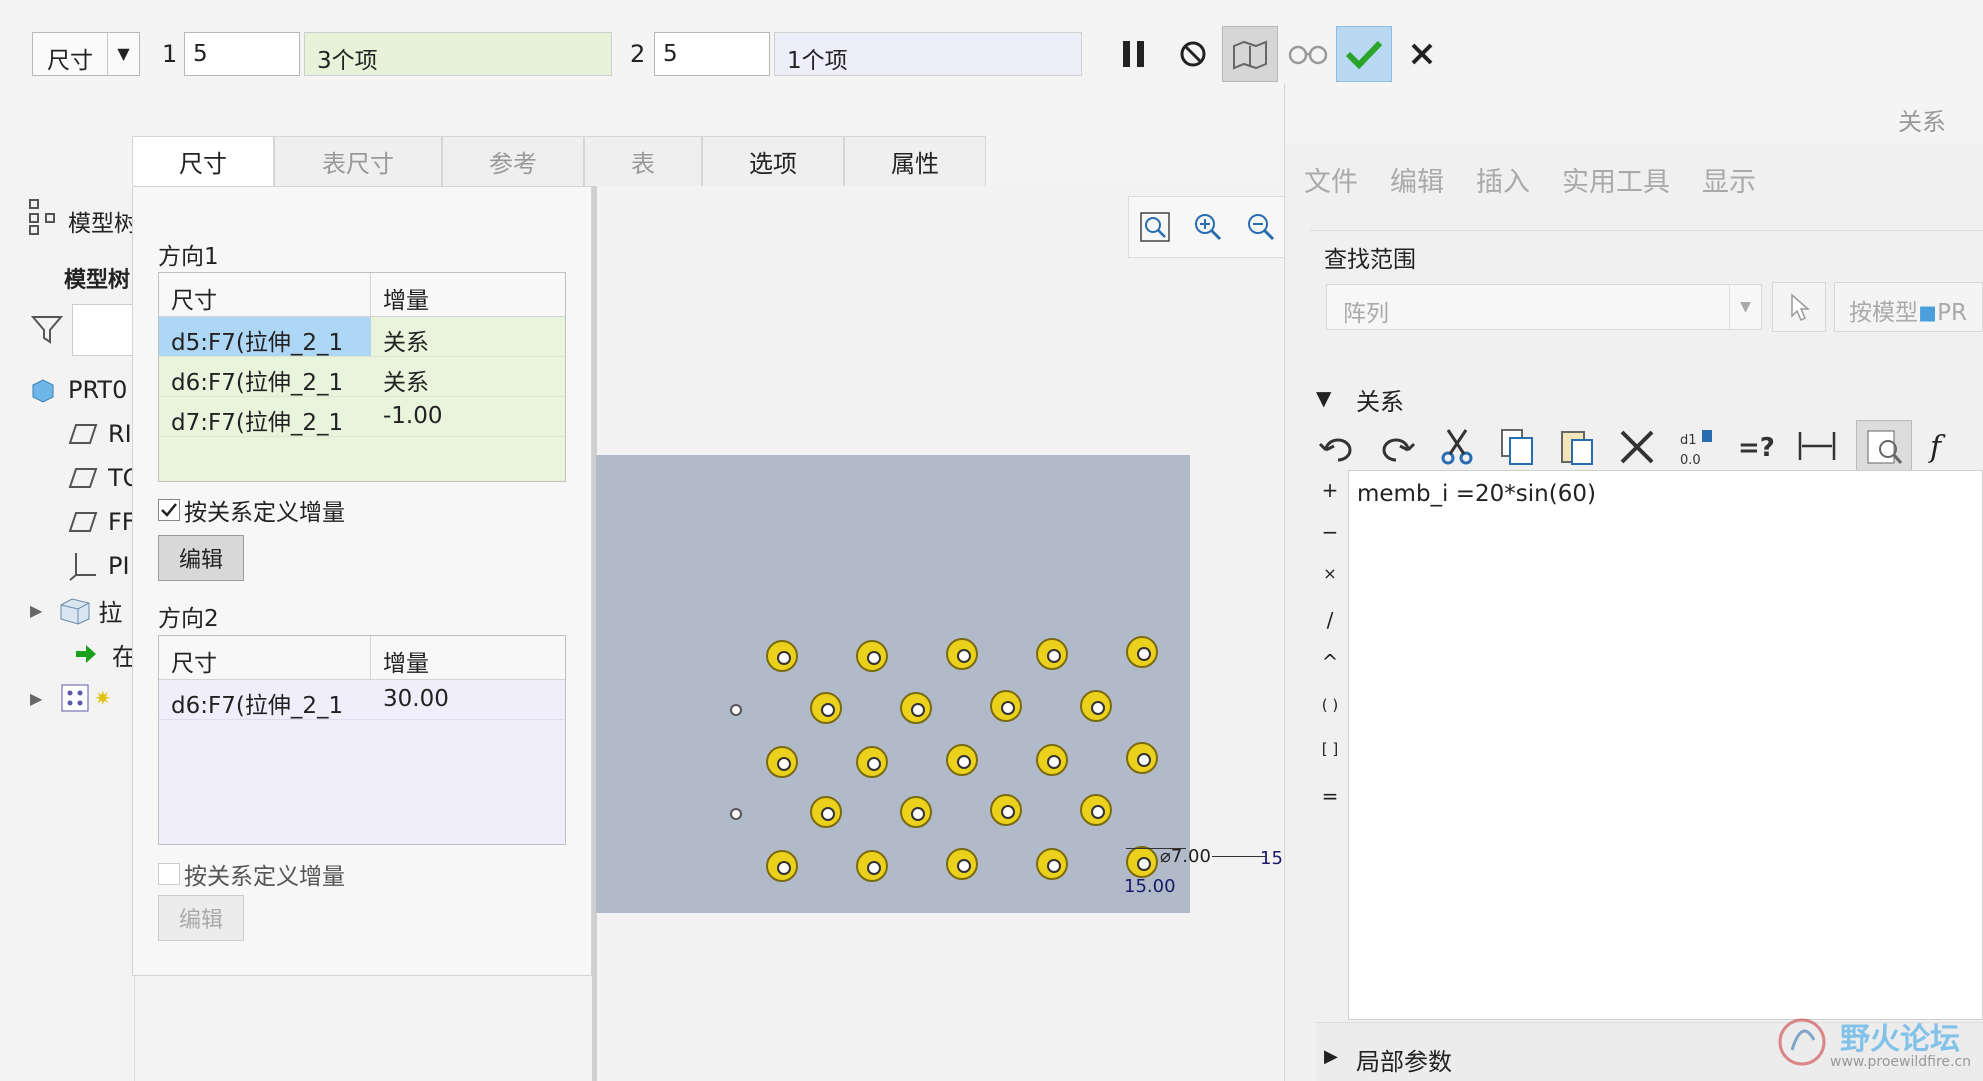 Image resolution: width=1983 pixels, height=1081 pixels. What do you see at coordinates (1330, 662) in the screenshot?
I see `operator-power: ^` at bounding box center [1330, 662].